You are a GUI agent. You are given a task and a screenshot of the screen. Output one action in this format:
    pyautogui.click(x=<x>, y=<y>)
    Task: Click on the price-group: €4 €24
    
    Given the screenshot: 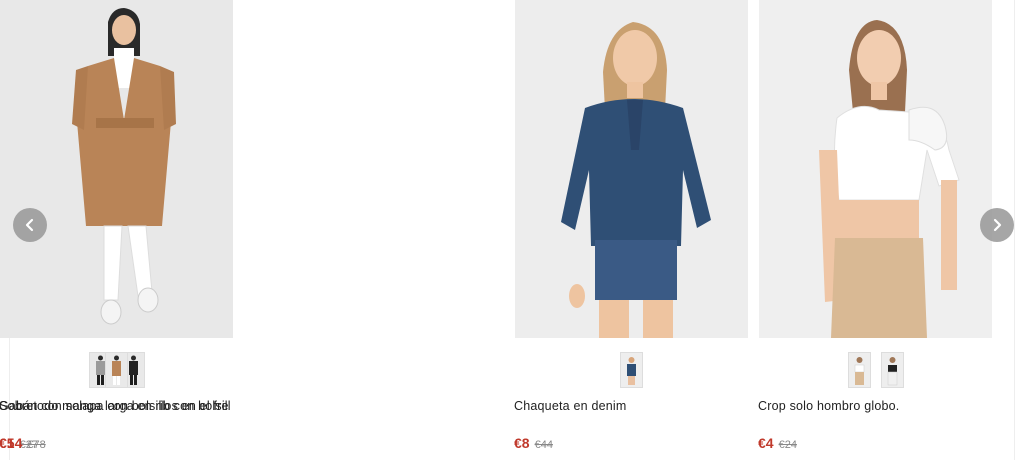 What is the action you would take?
    pyautogui.click(x=777, y=443)
    